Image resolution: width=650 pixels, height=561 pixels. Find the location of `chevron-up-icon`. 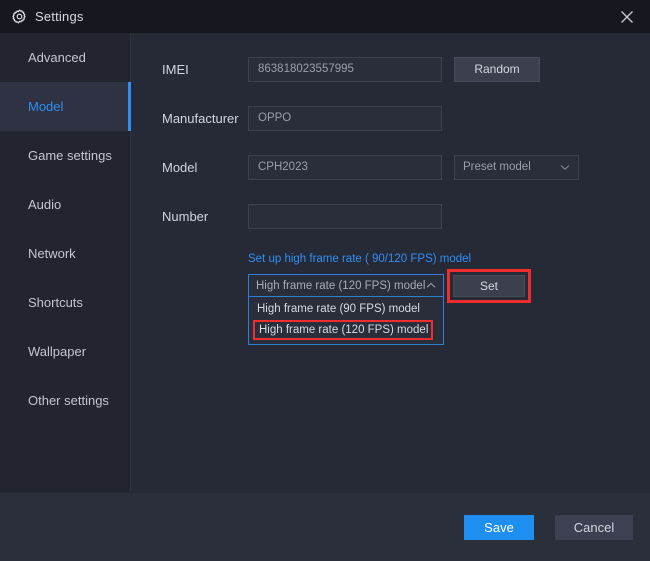

chevron-up-icon is located at coordinates (431, 285).